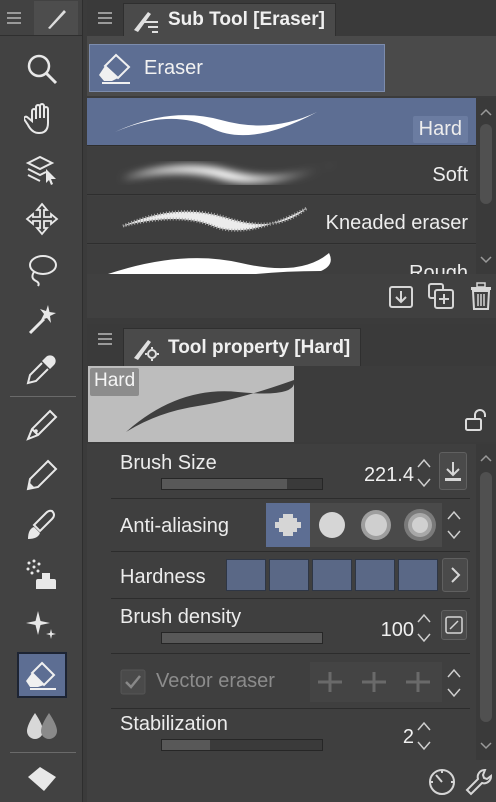  Describe the element at coordinates (453, 471) in the screenshot. I see `brush-size-preset-button` at that location.